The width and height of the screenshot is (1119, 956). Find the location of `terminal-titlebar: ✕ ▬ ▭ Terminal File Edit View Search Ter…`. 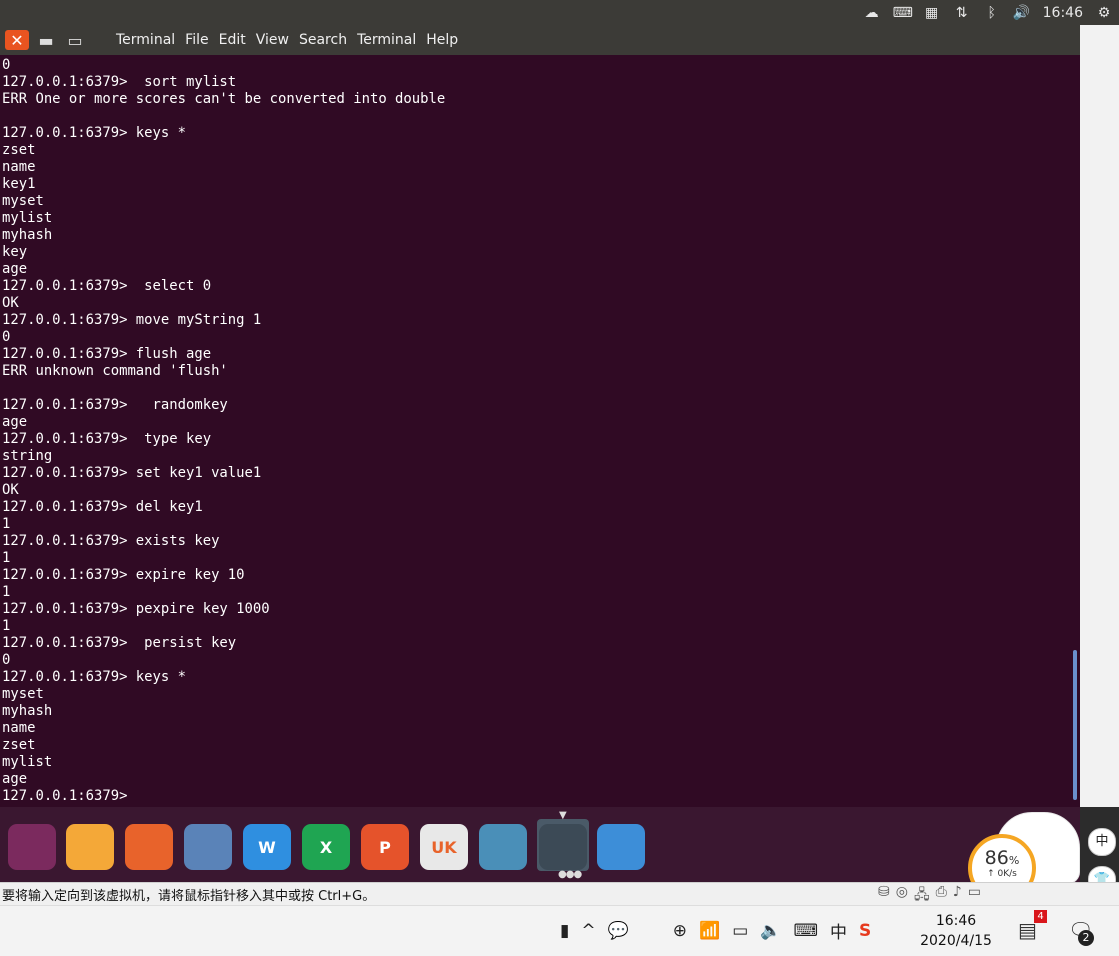

terminal-titlebar: ✕ ▬ ▭ Terminal File Edit View Search Ter… is located at coordinates (540, 40).